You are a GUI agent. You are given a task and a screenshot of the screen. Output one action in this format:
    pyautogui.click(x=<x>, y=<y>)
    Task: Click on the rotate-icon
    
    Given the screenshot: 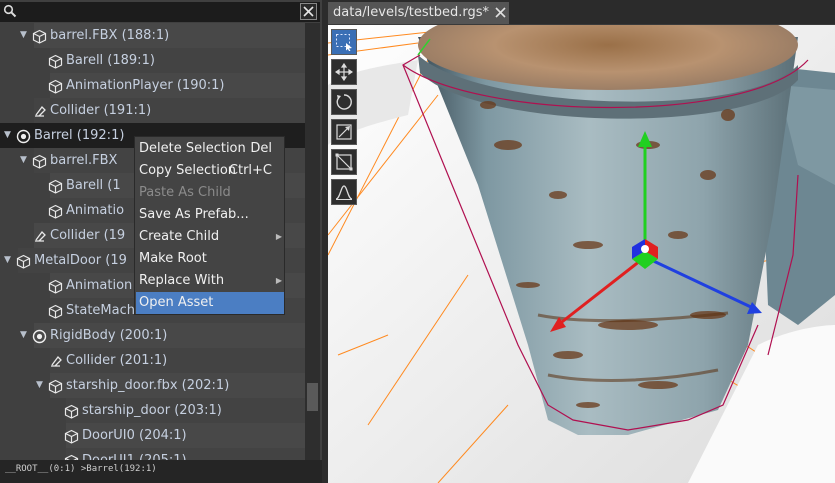 What is the action you would take?
    pyautogui.click(x=344, y=102)
    